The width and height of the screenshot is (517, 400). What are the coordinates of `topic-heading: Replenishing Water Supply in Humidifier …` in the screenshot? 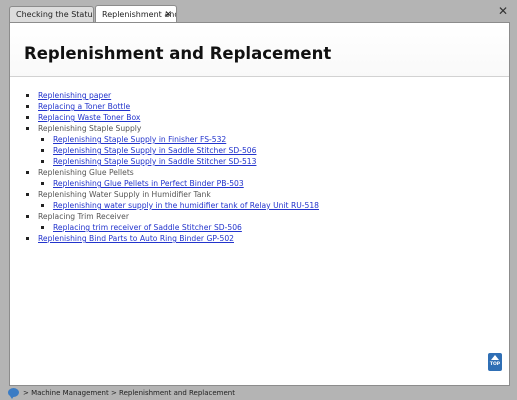 It's located at (124, 194).